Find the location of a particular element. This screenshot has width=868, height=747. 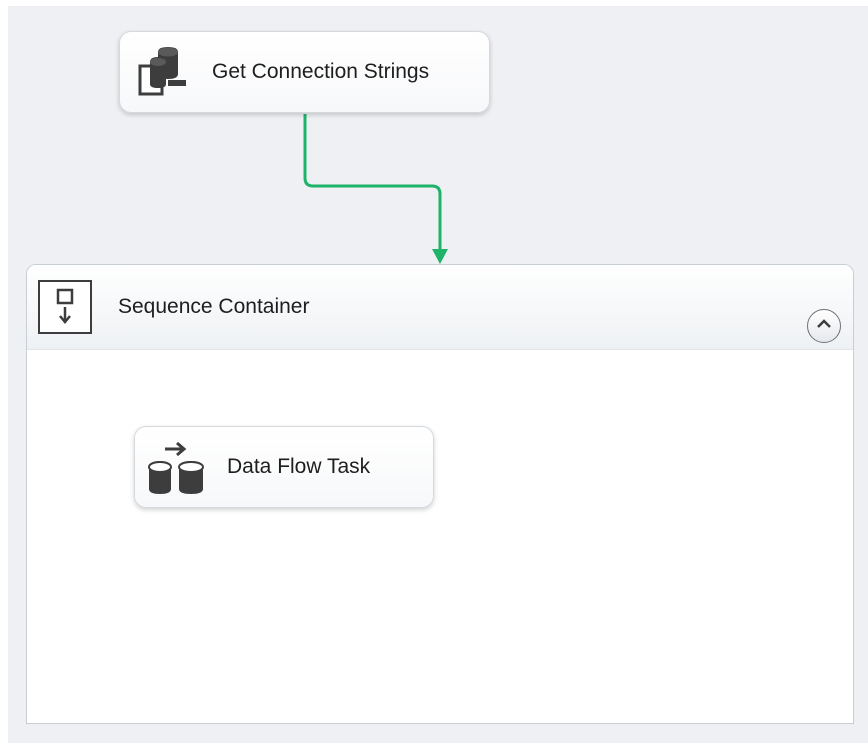

task-label: Get Connection Strings is located at coordinates (321, 71).